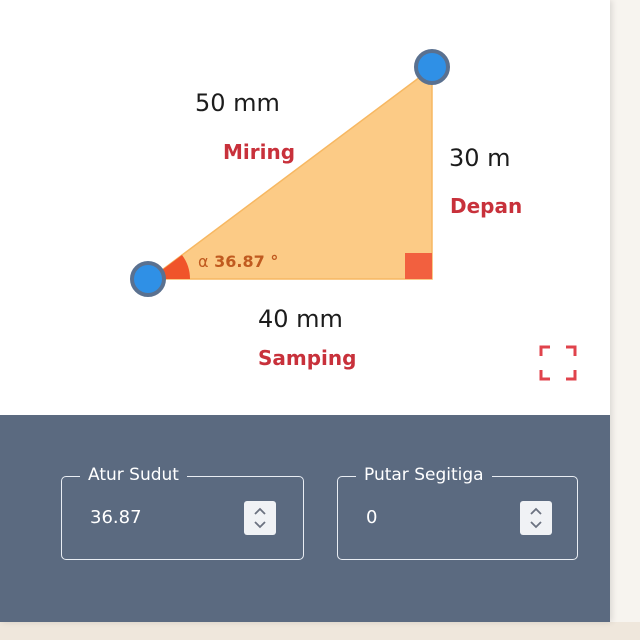  I want to click on set-angle-stepper, so click(260, 518).